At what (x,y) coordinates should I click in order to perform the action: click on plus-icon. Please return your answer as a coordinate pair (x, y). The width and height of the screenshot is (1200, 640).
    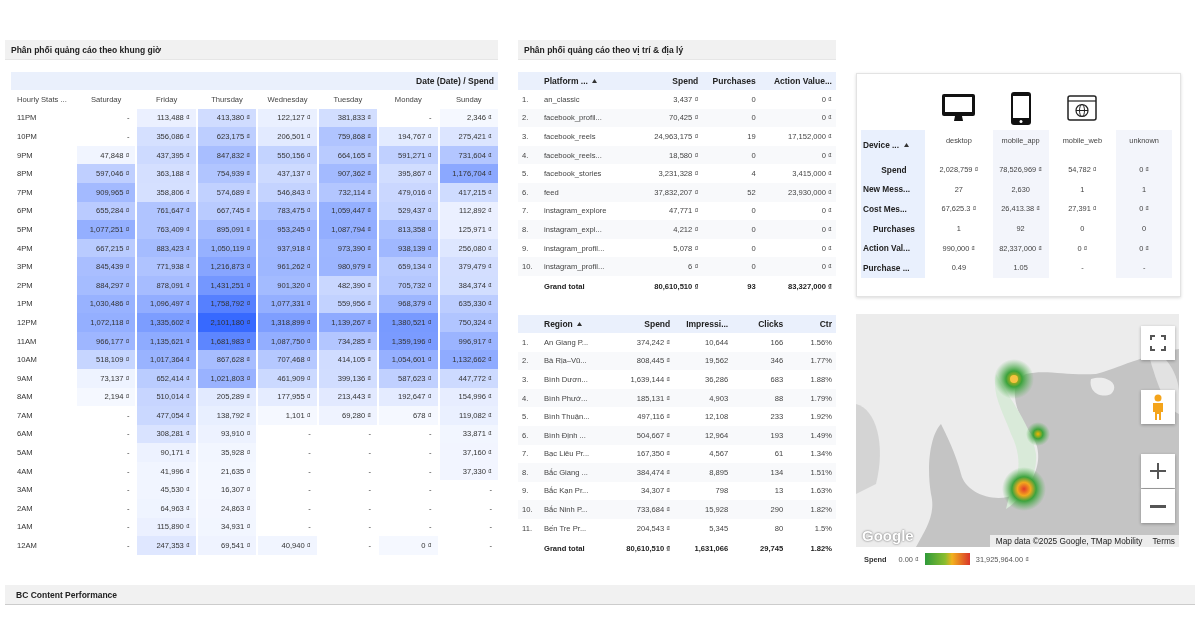
    Looking at the image, I should click on (1158, 471).